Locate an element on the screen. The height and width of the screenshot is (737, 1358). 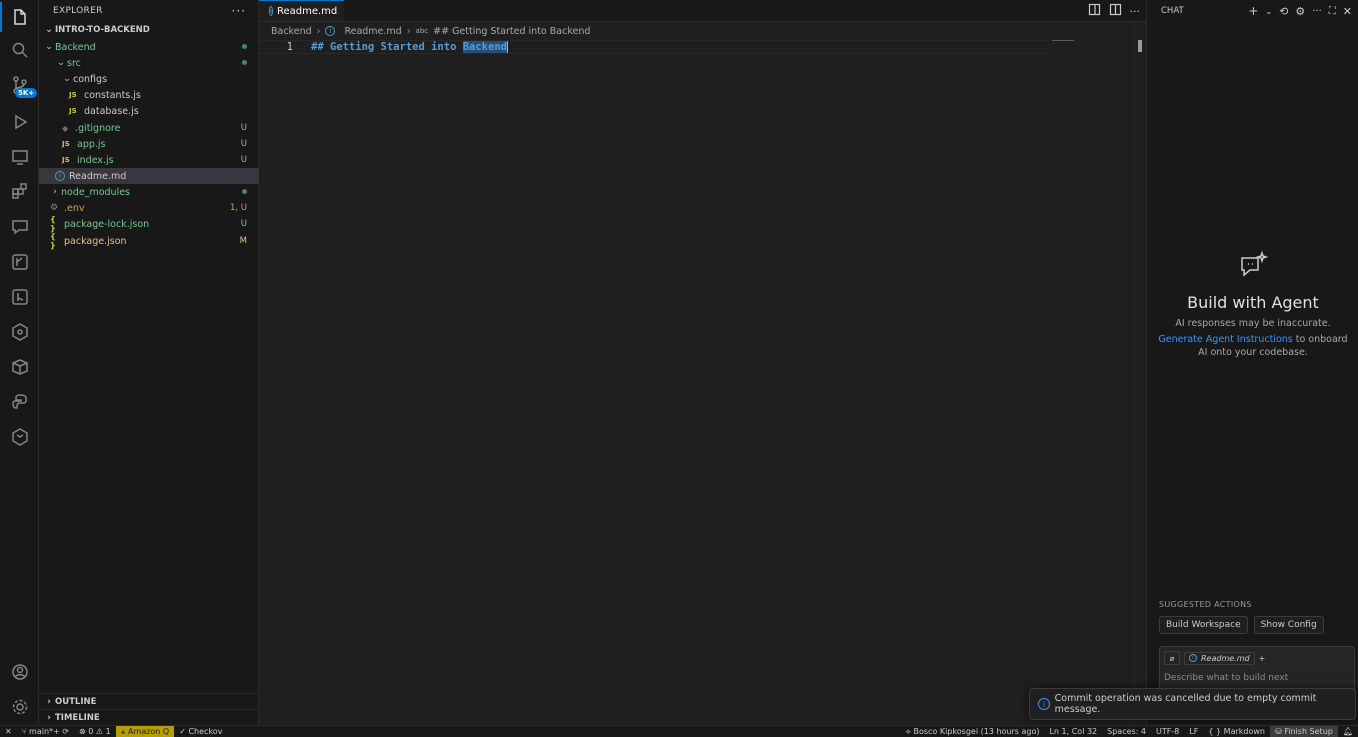
tree-item-backend: ⌄ Backend is located at coordinates (149, 47).